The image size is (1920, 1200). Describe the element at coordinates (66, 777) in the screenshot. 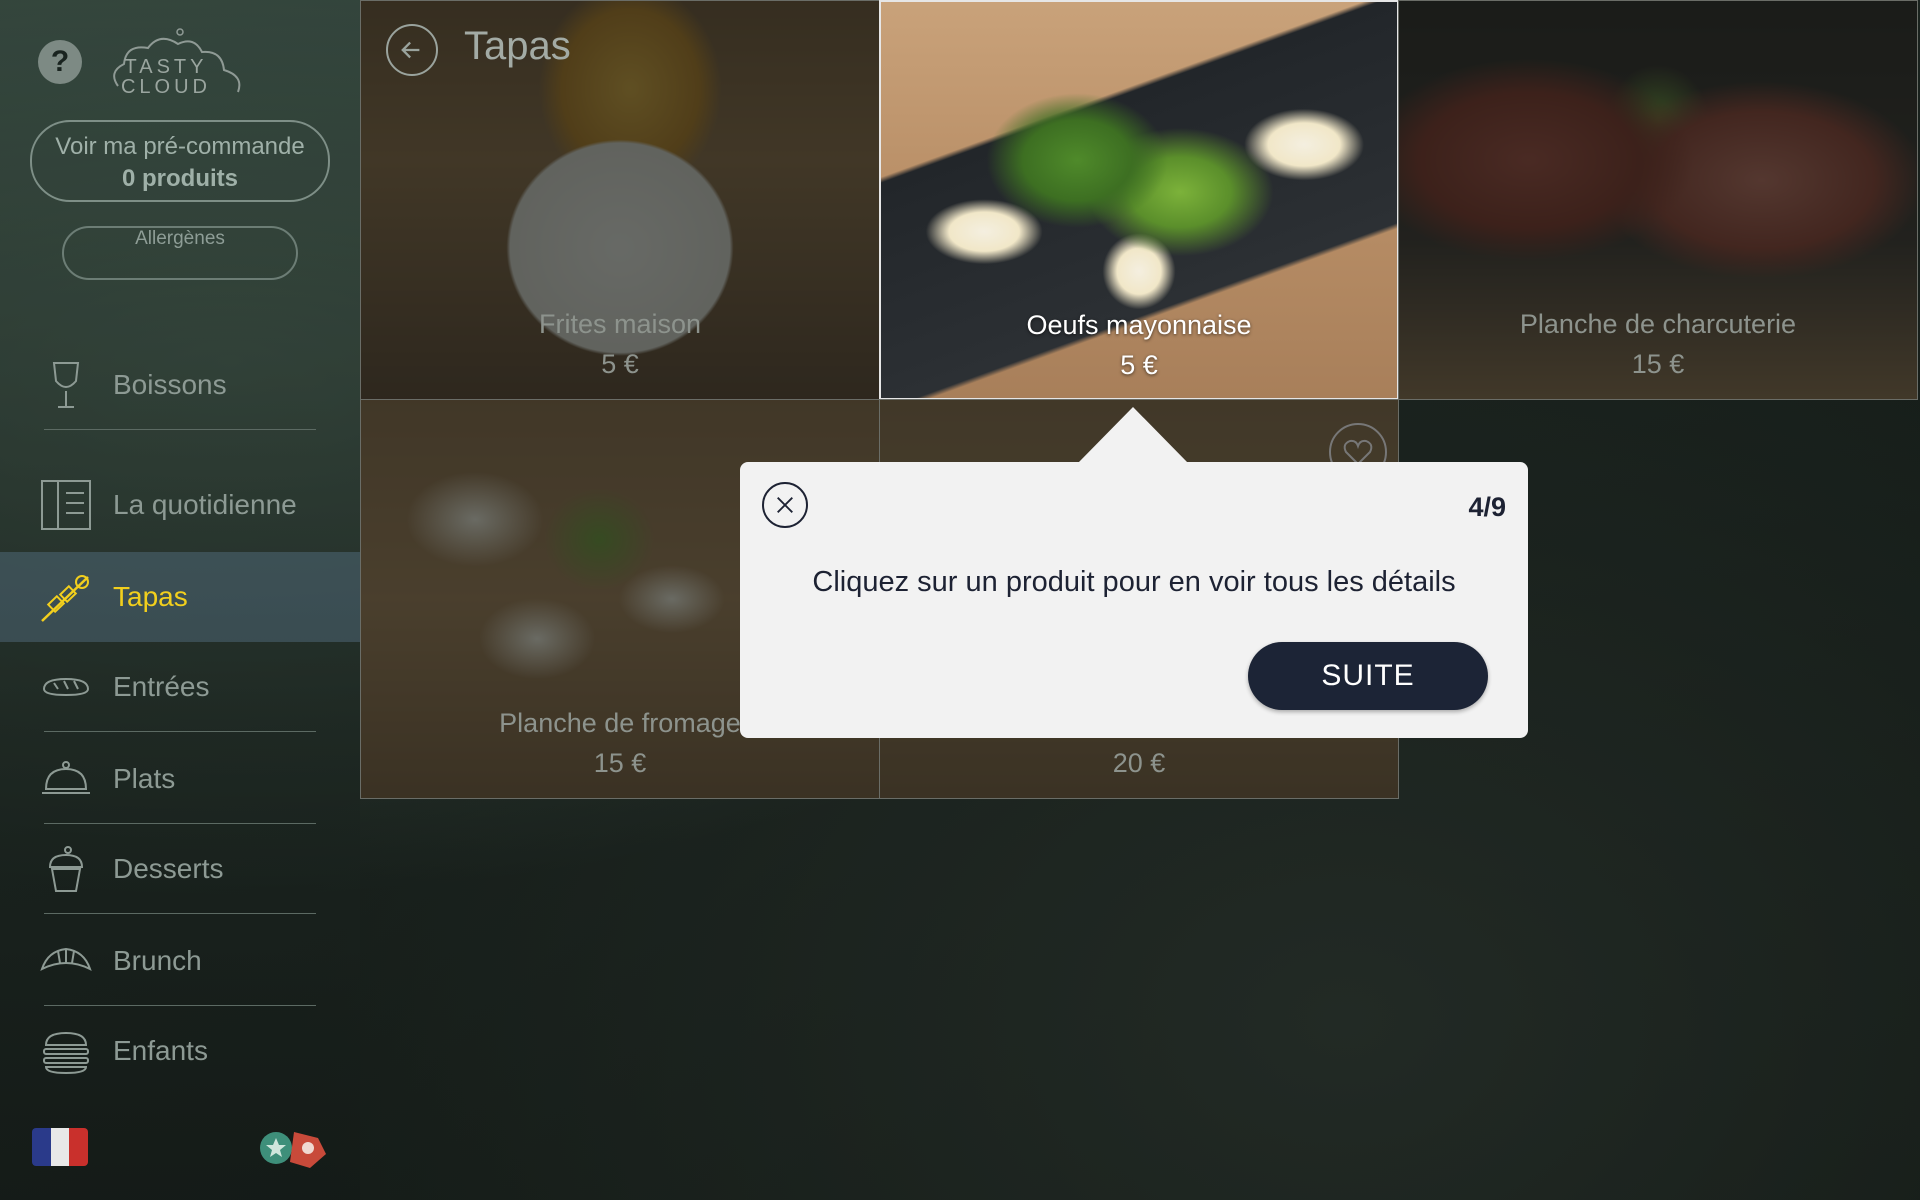

I see `cloche-icon` at that location.